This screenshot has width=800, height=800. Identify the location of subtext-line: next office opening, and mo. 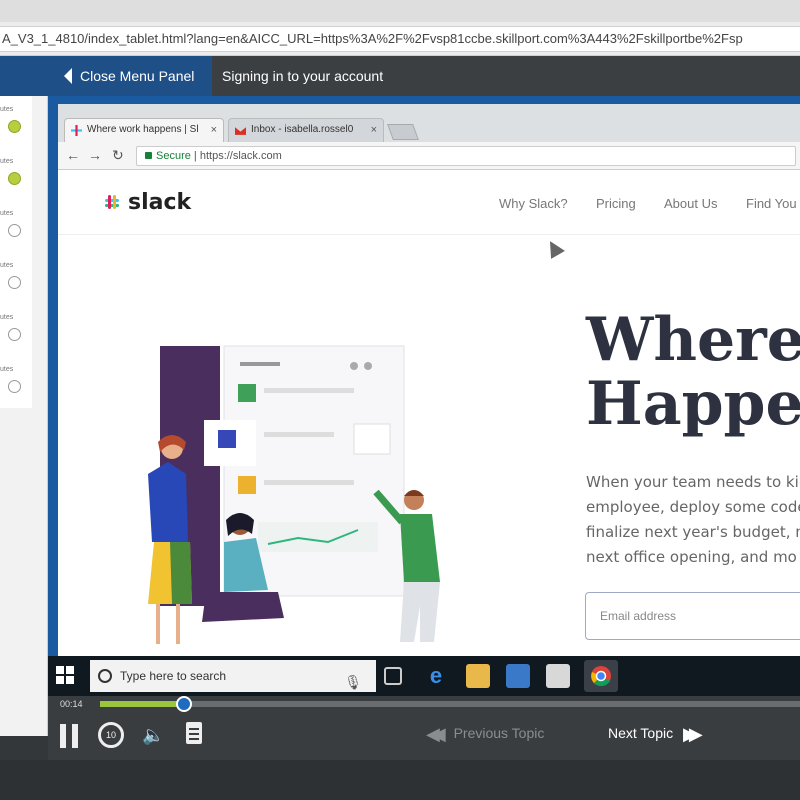
(691, 557).